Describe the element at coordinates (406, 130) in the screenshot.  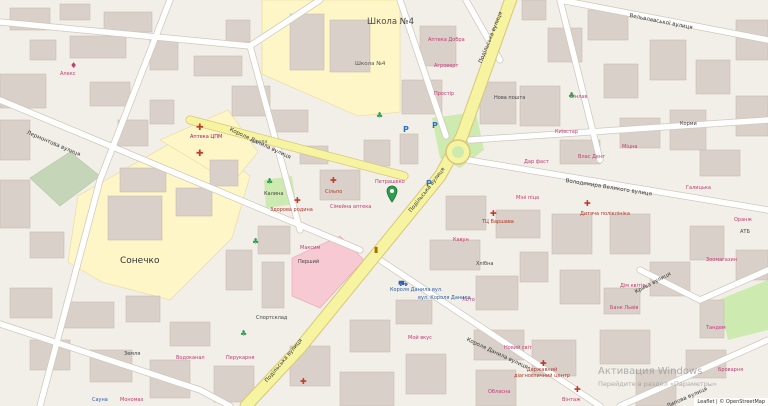
I see `parking-icon-2: P` at that location.